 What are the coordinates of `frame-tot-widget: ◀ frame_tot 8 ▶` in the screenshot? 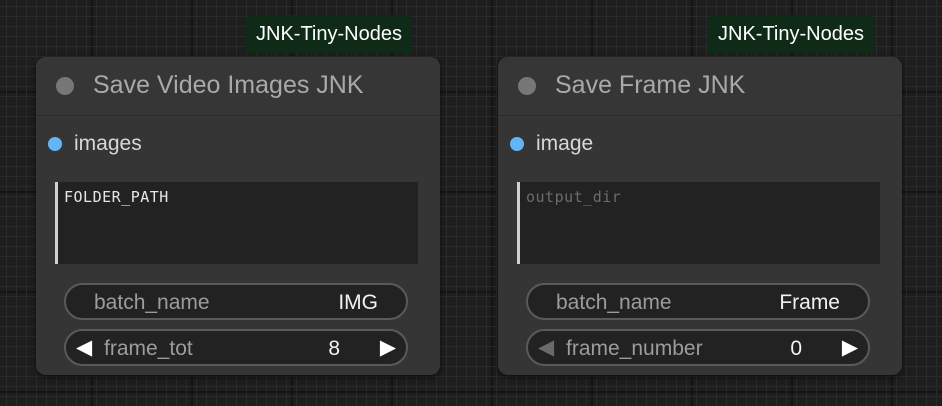 It's located at (236, 347).